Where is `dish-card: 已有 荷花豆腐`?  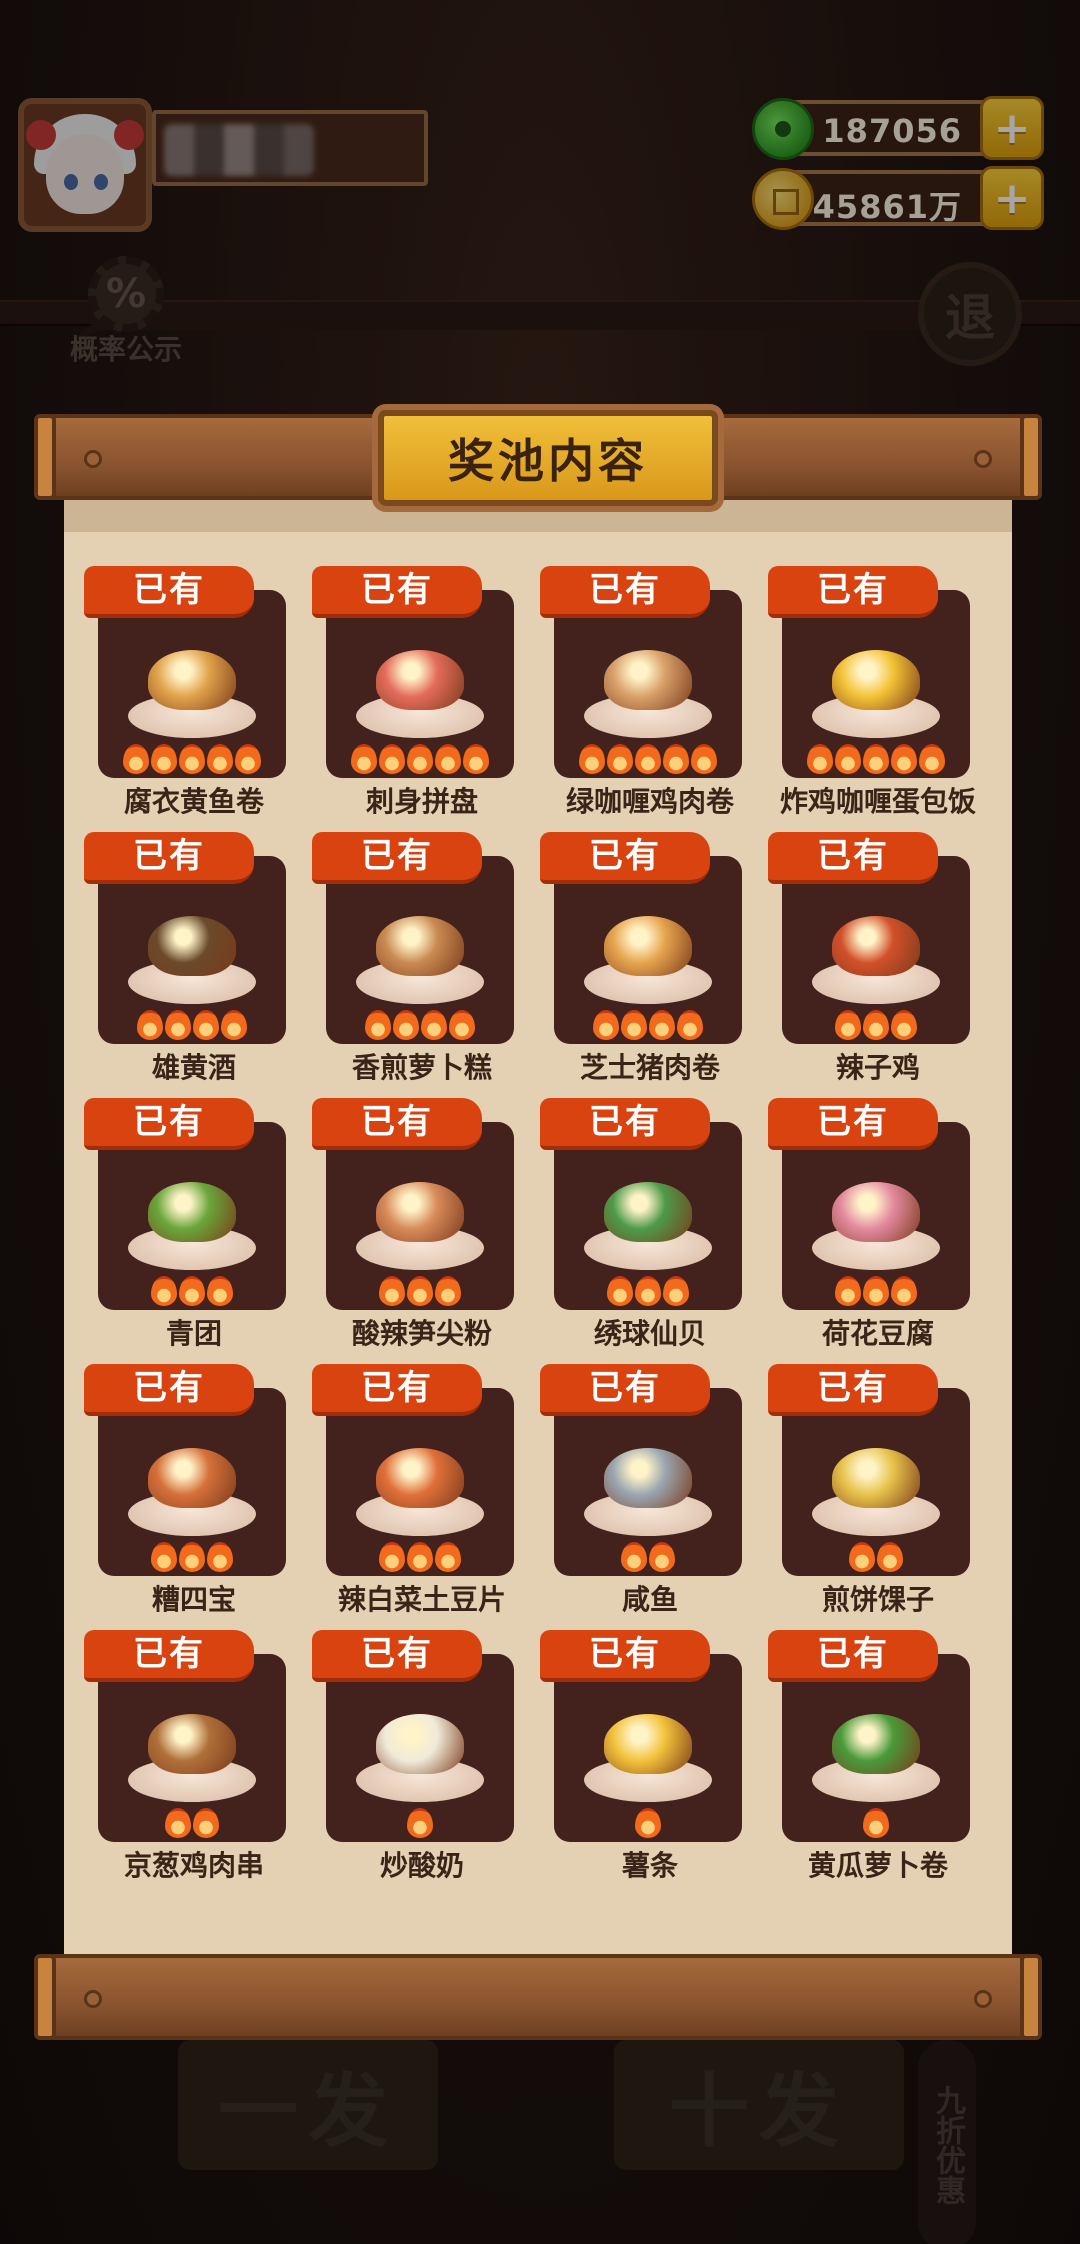
dish-card: 已有 荷花豆腐 is located at coordinates (867, 1227).